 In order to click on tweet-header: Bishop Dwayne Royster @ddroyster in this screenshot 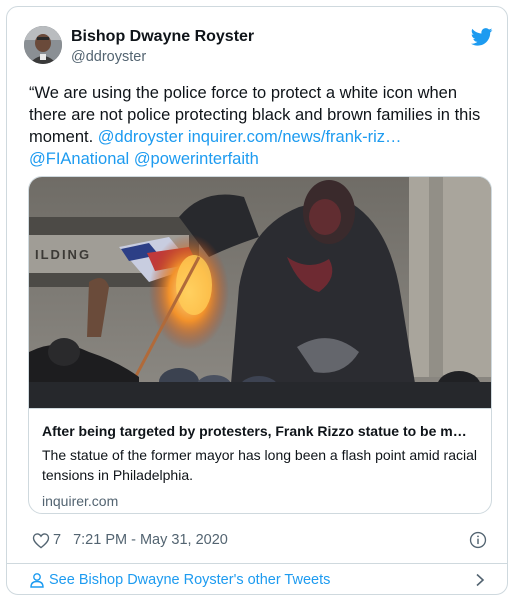, I will do `click(258, 48)`.